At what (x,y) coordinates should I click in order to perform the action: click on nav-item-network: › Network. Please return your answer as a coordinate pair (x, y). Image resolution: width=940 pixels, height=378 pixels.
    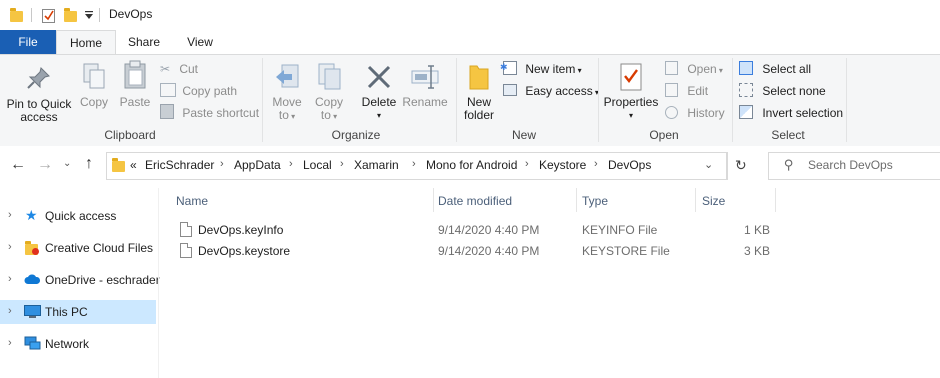
    Looking at the image, I should click on (78, 344).